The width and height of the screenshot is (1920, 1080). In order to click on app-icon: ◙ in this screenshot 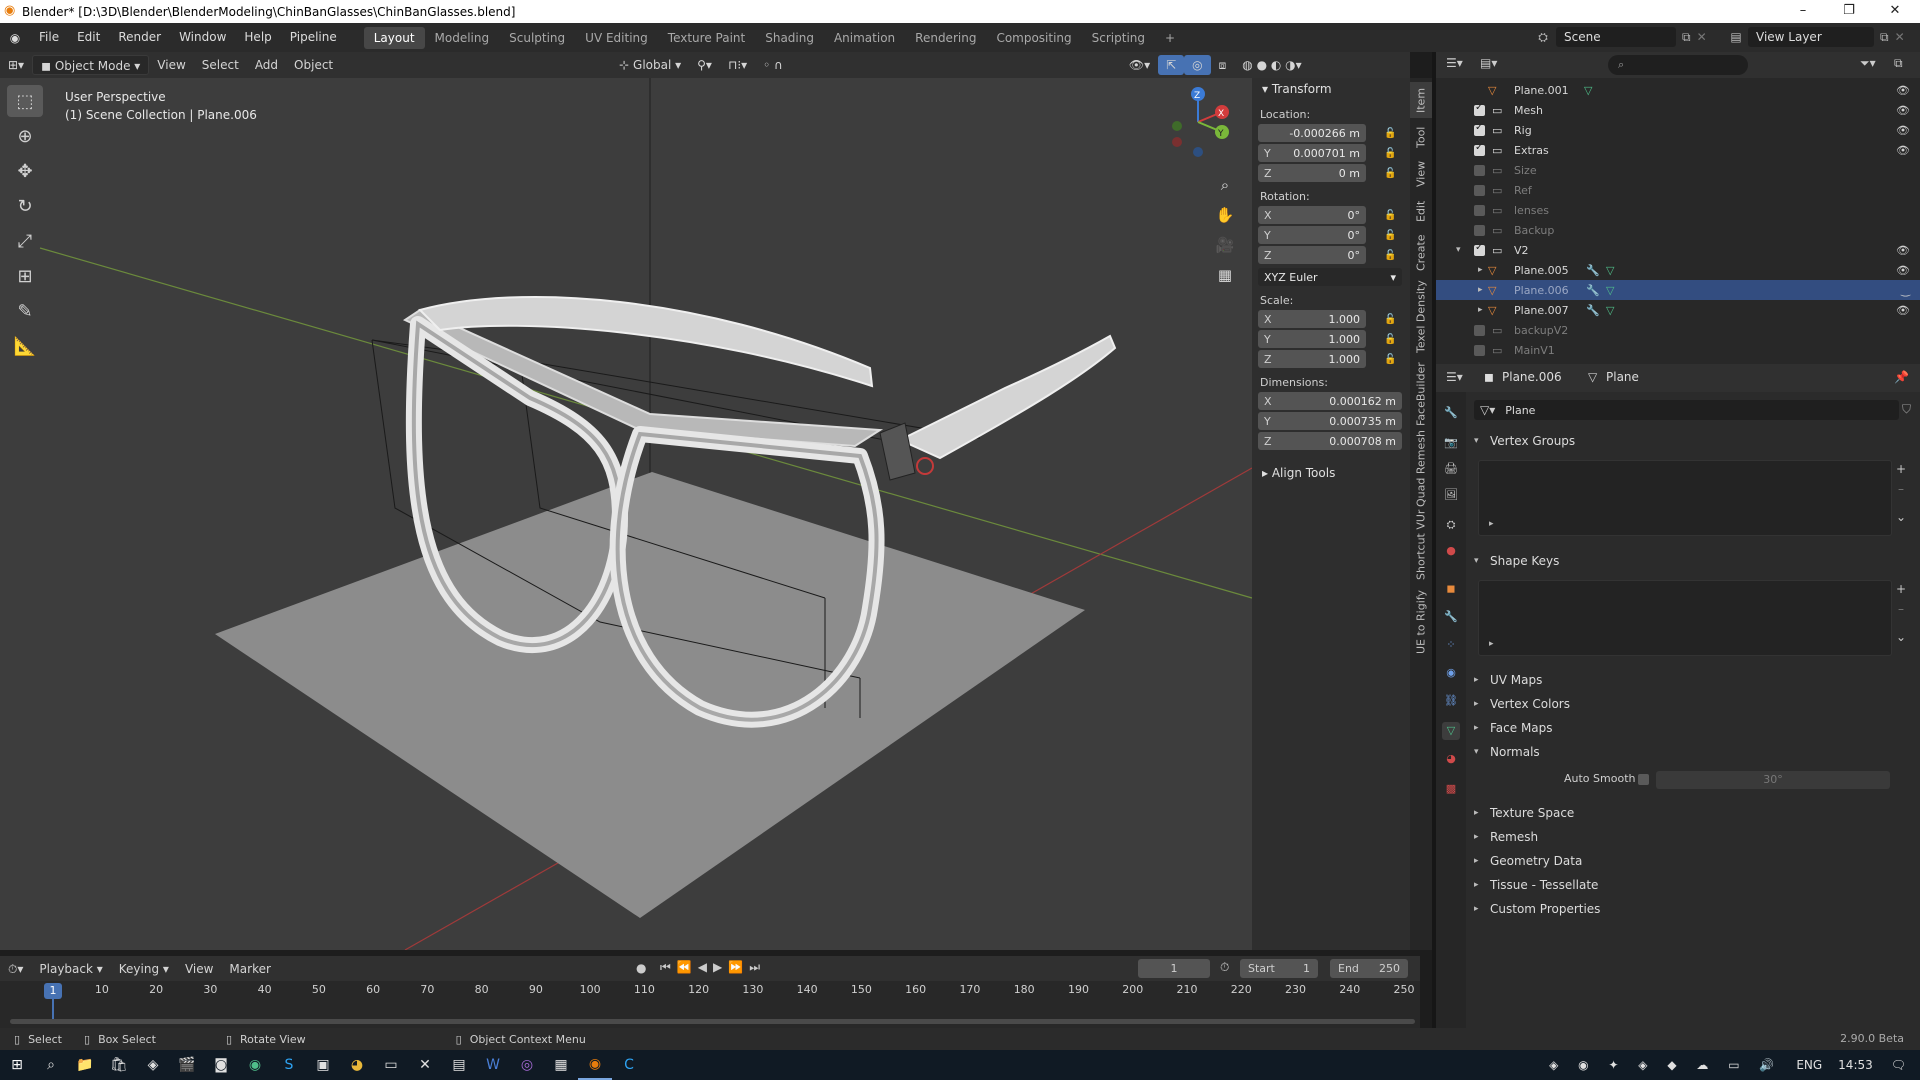, I will do `click(221, 1065)`.